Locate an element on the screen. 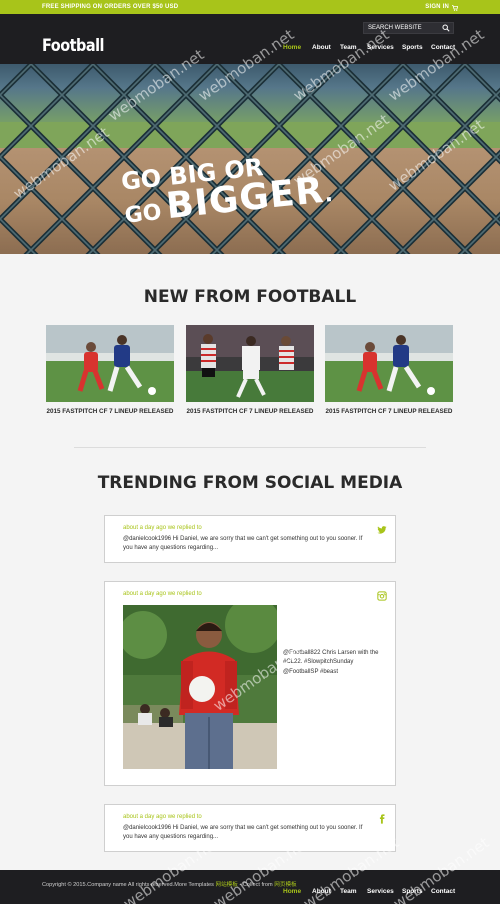 This screenshot has height=904, width=500. footer-nav-about: About is located at coordinates (326, 891).